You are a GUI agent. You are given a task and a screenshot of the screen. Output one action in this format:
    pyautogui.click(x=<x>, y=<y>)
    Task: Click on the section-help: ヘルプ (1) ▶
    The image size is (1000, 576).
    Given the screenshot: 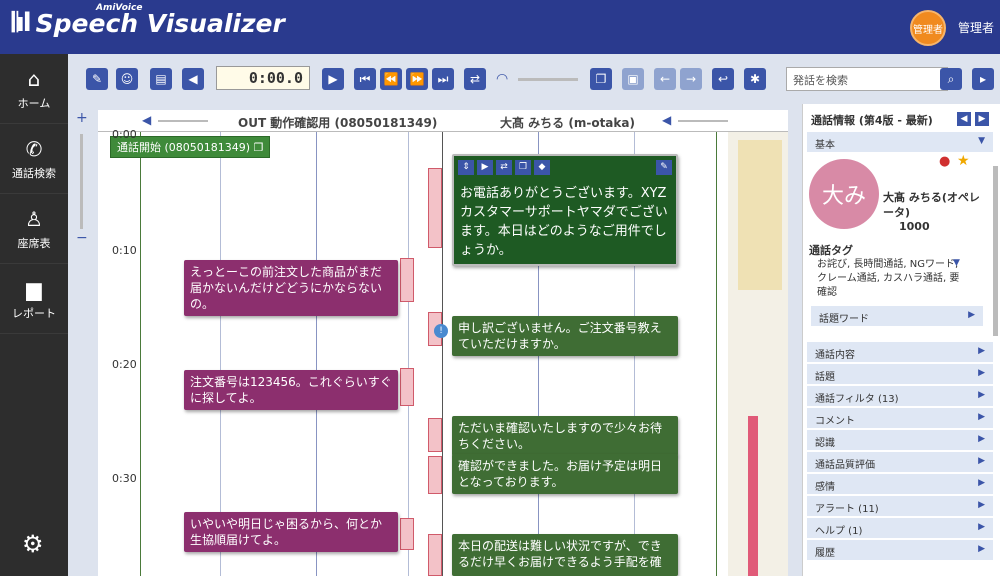 What is the action you would take?
    pyautogui.click(x=900, y=528)
    